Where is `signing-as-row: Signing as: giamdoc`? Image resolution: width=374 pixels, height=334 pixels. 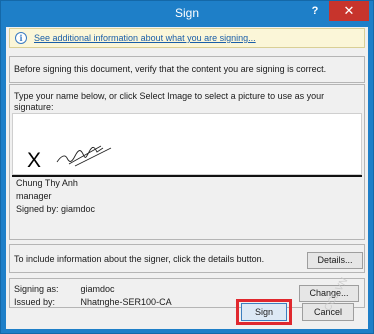 signing-as-row: Signing as: giamdoc is located at coordinates (64, 289).